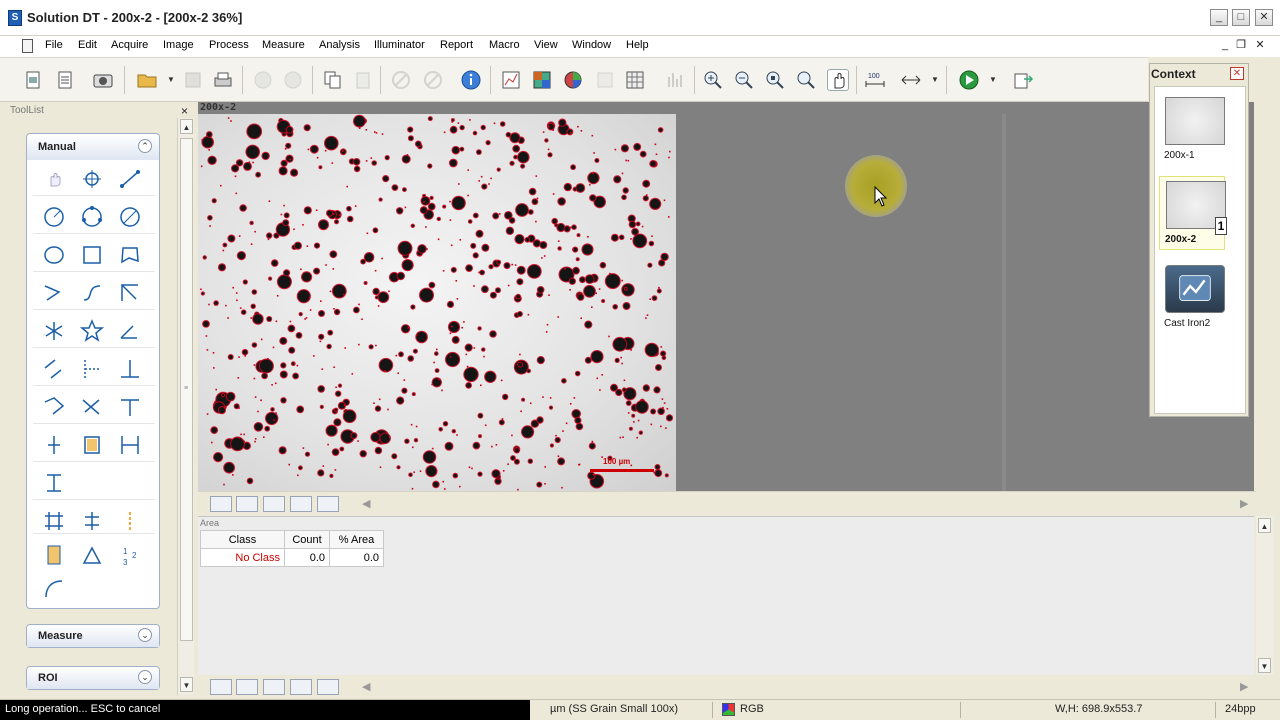 This screenshot has width=1280, height=720. I want to click on polyline-icon, so click(54, 293).